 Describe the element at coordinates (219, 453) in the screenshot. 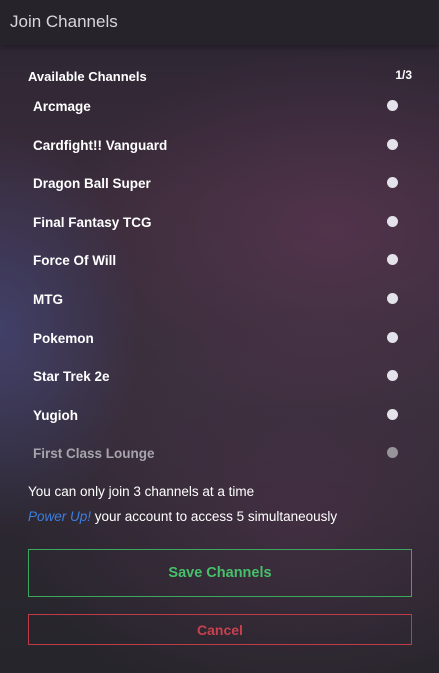

I see `channel-item-first-class-lounge: First Class Lounge` at that location.